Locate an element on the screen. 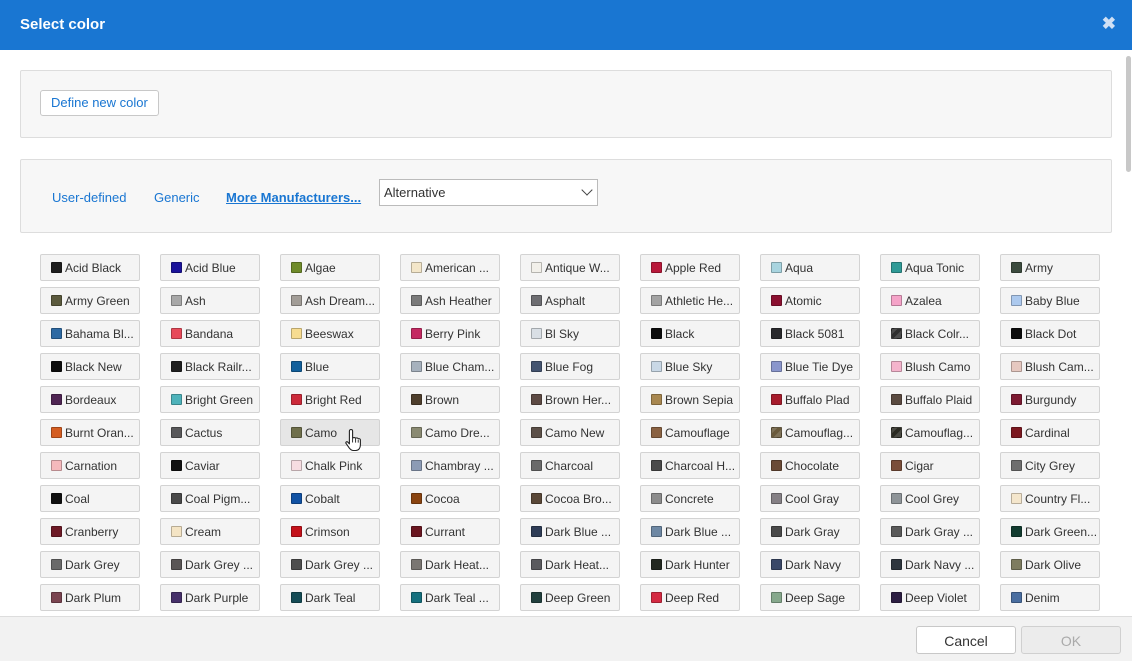 The height and width of the screenshot is (661, 1132). color-chip: Buffalo Plad is located at coordinates (810, 399).